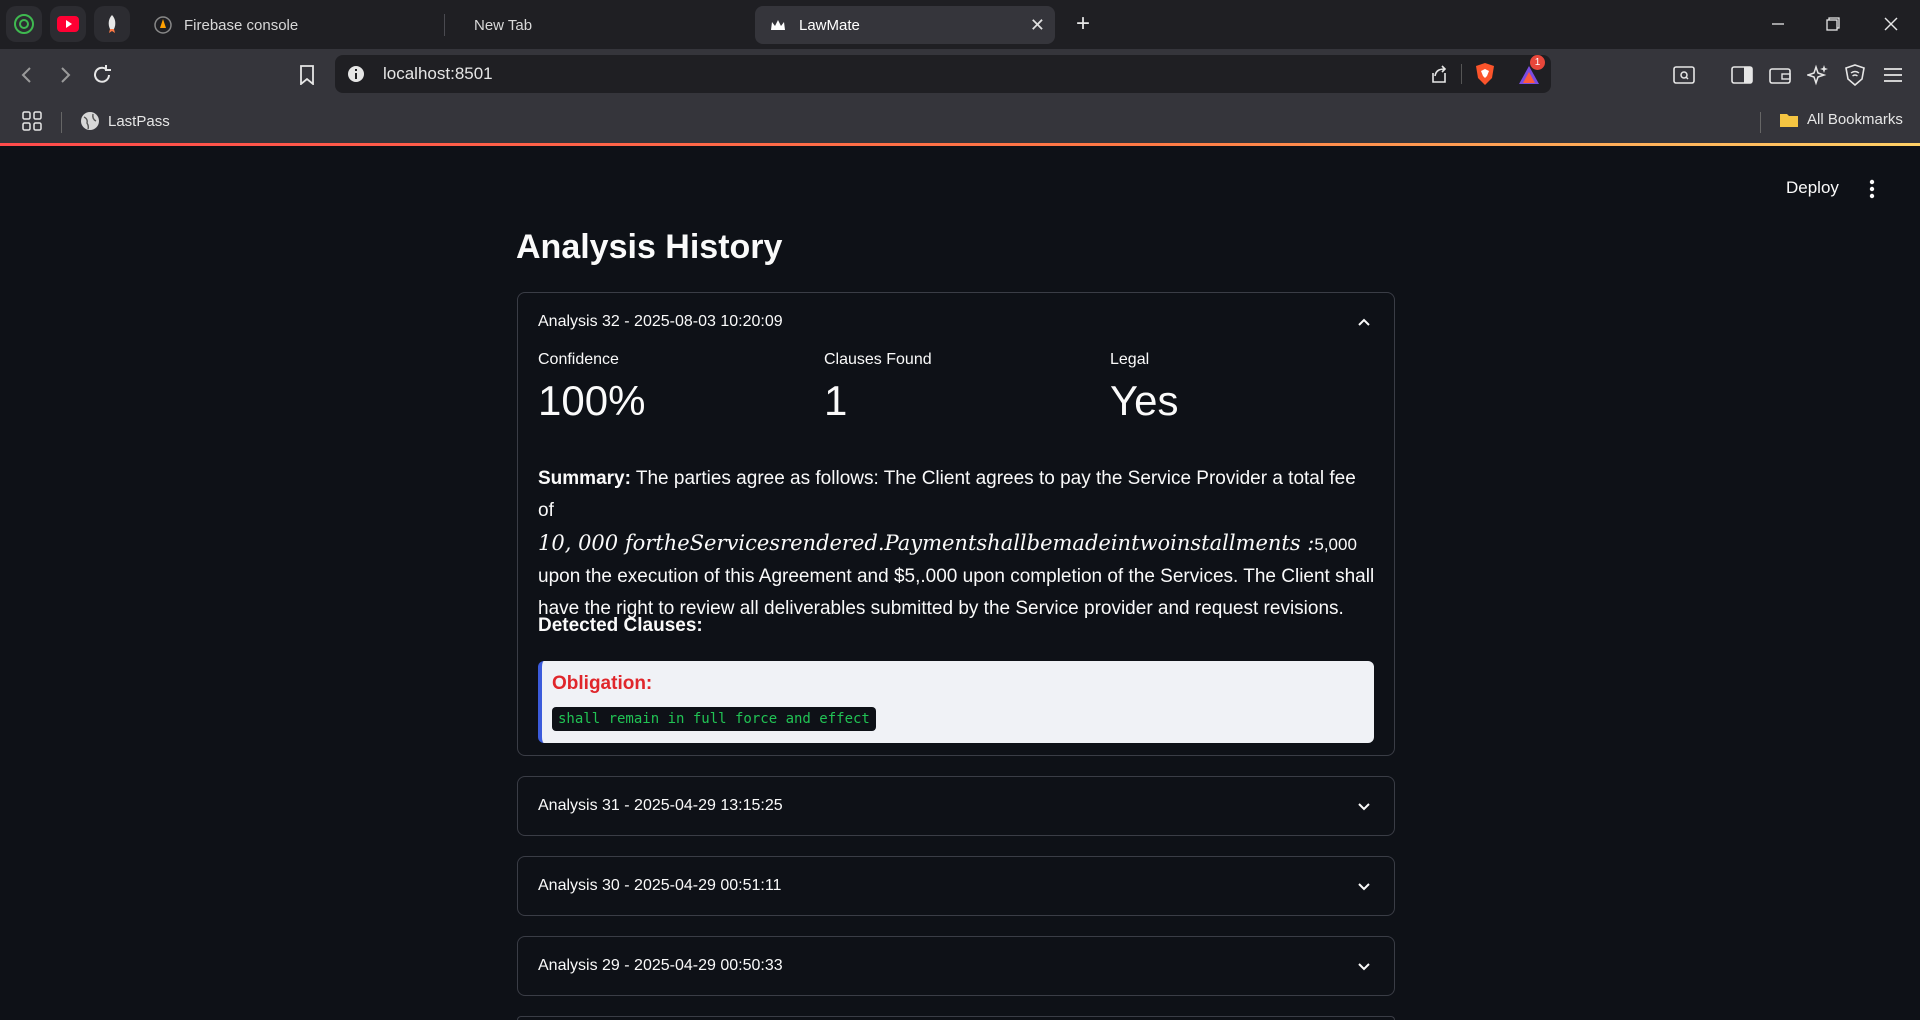  What do you see at coordinates (90, 121) in the screenshot?
I see `globe-icon` at bounding box center [90, 121].